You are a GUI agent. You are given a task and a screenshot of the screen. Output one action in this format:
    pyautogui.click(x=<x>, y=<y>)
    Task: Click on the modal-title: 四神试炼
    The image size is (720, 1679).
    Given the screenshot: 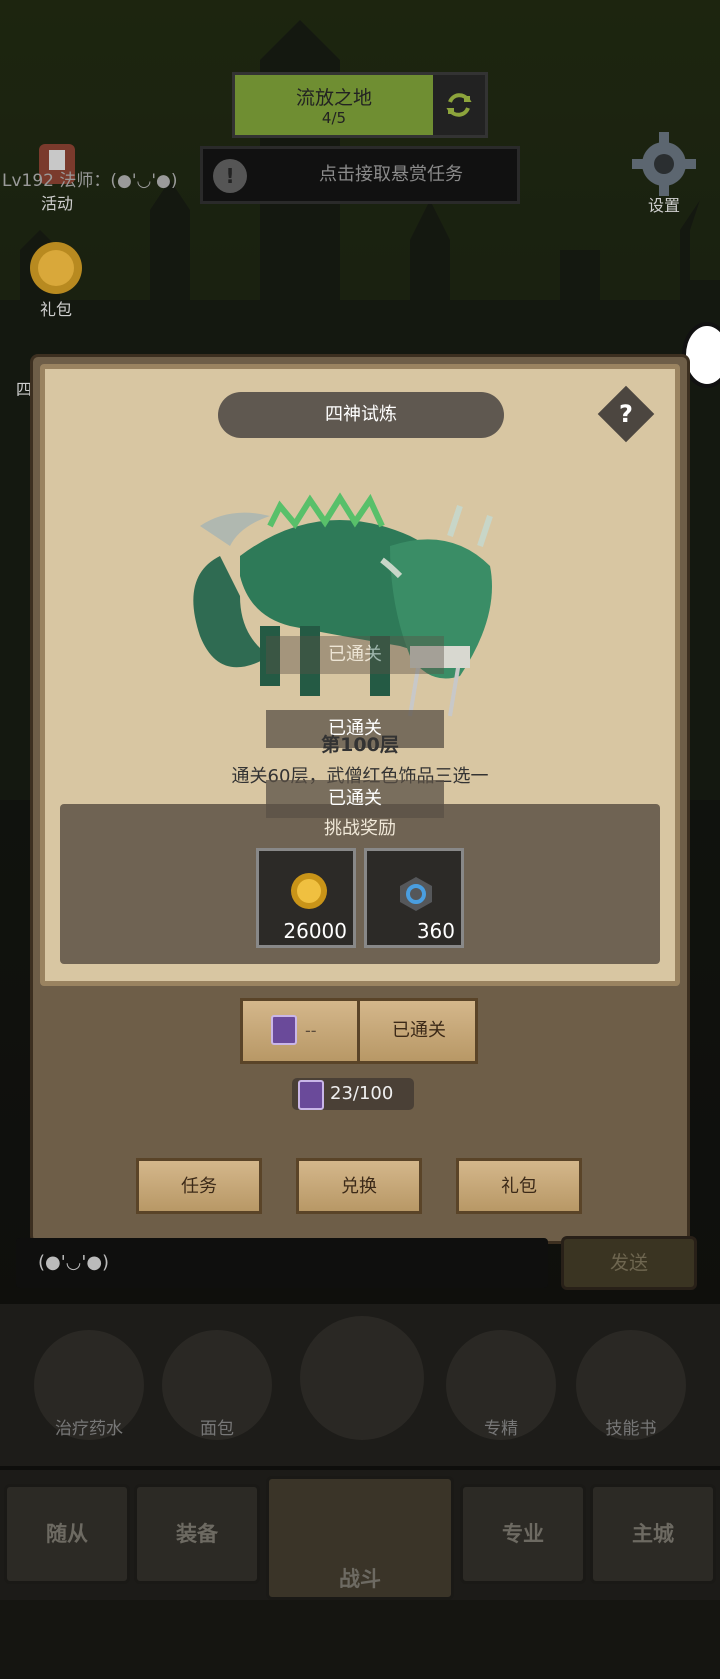 What is the action you would take?
    pyautogui.click(x=361, y=415)
    